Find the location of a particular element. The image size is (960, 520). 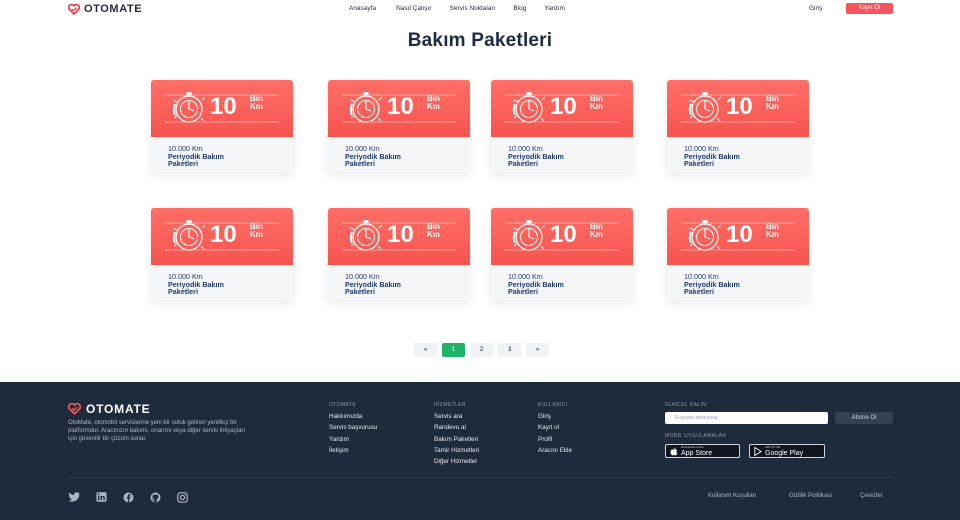

pagination-page-2: 2 is located at coordinates (481, 350).